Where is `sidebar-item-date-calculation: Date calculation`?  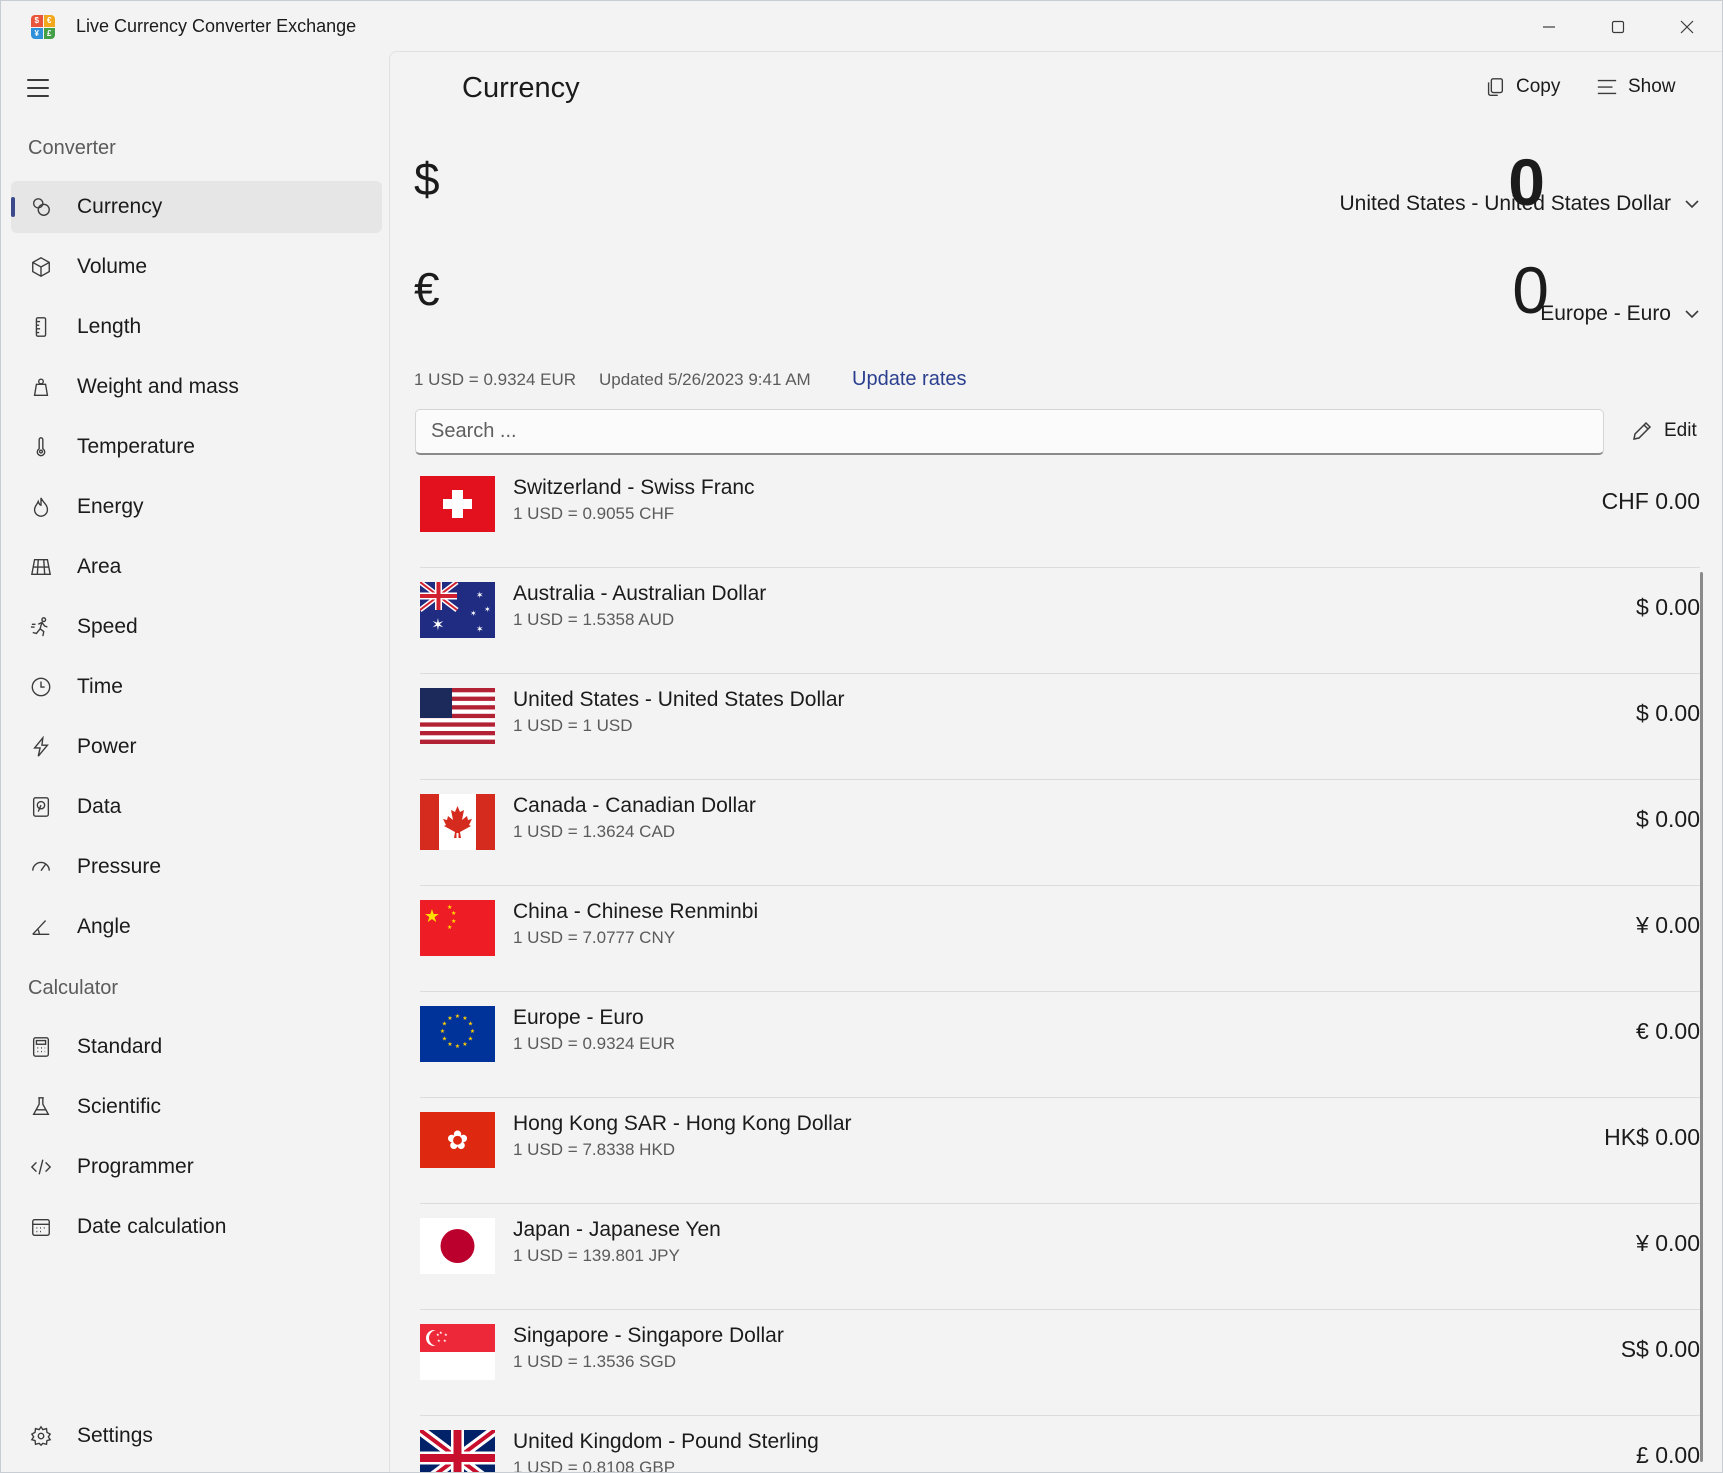
sidebar-item-date-calculation: Date calculation is located at coordinates (196, 1227).